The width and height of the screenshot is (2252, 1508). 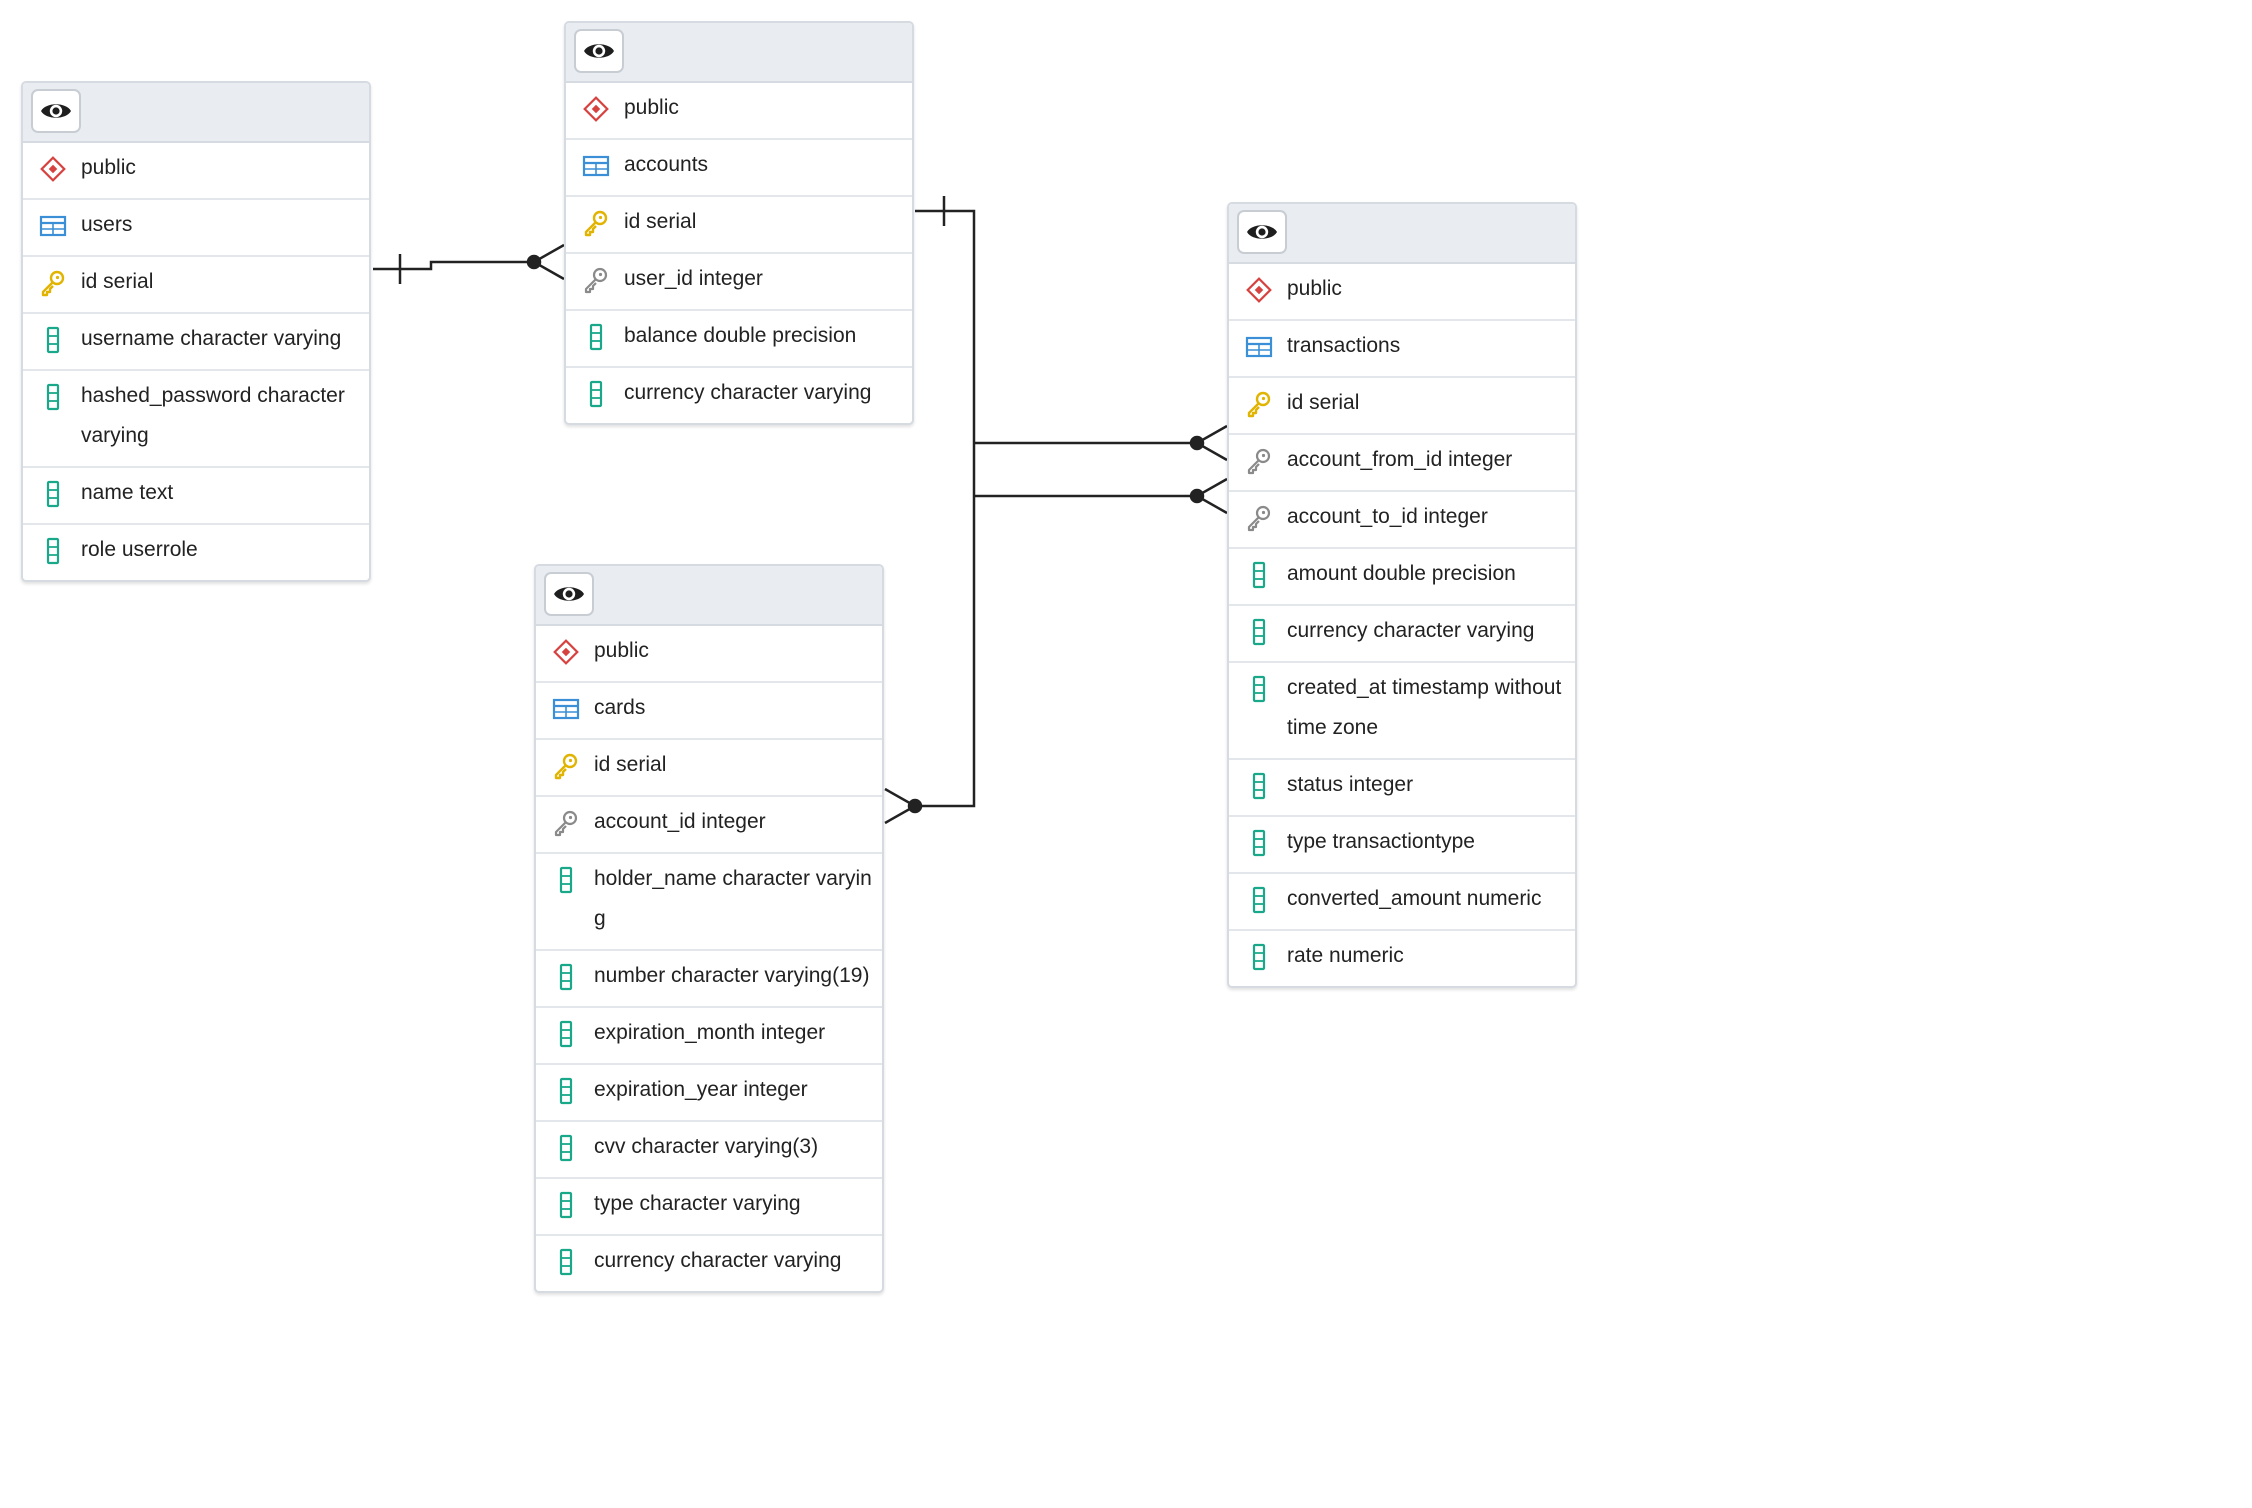 What do you see at coordinates (693, 278) in the screenshot?
I see `row-label: user_id integer` at bounding box center [693, 278].